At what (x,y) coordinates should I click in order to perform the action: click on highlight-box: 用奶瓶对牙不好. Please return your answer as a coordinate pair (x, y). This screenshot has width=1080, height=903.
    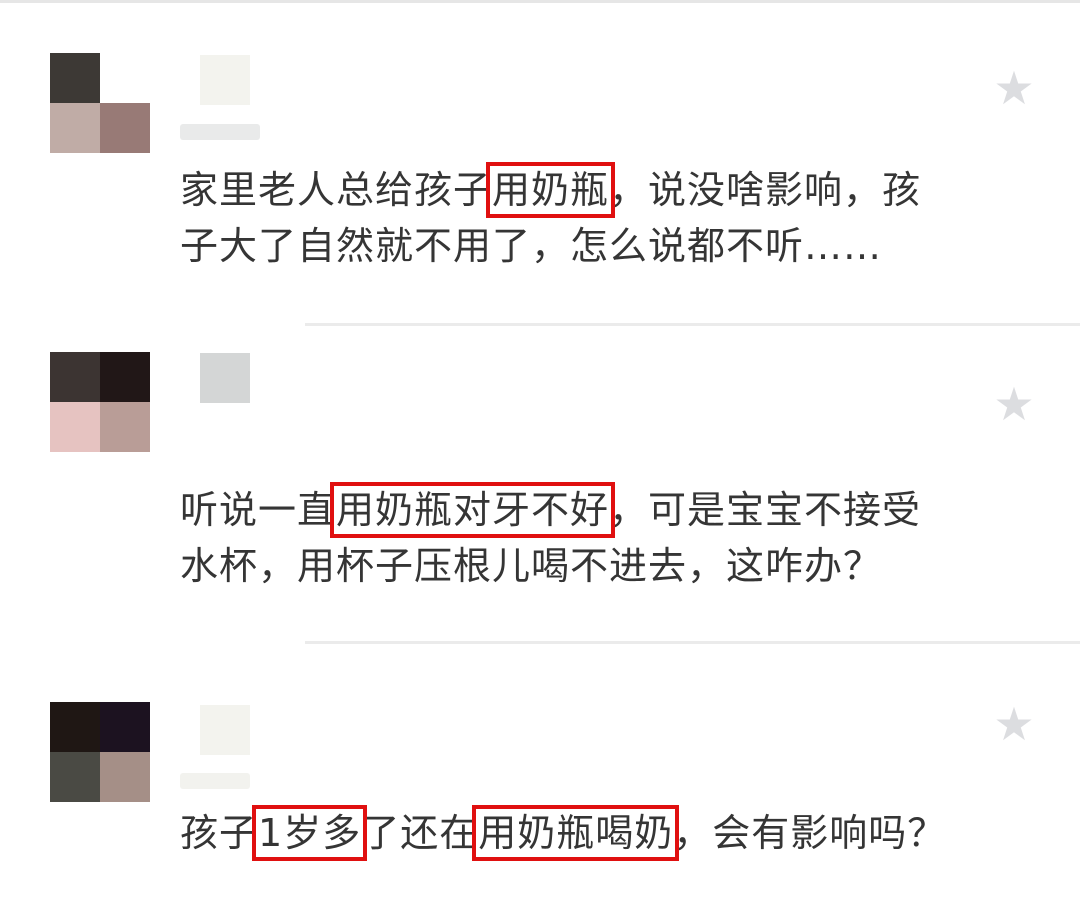
    Looking at the image, I should click on (473, 510).